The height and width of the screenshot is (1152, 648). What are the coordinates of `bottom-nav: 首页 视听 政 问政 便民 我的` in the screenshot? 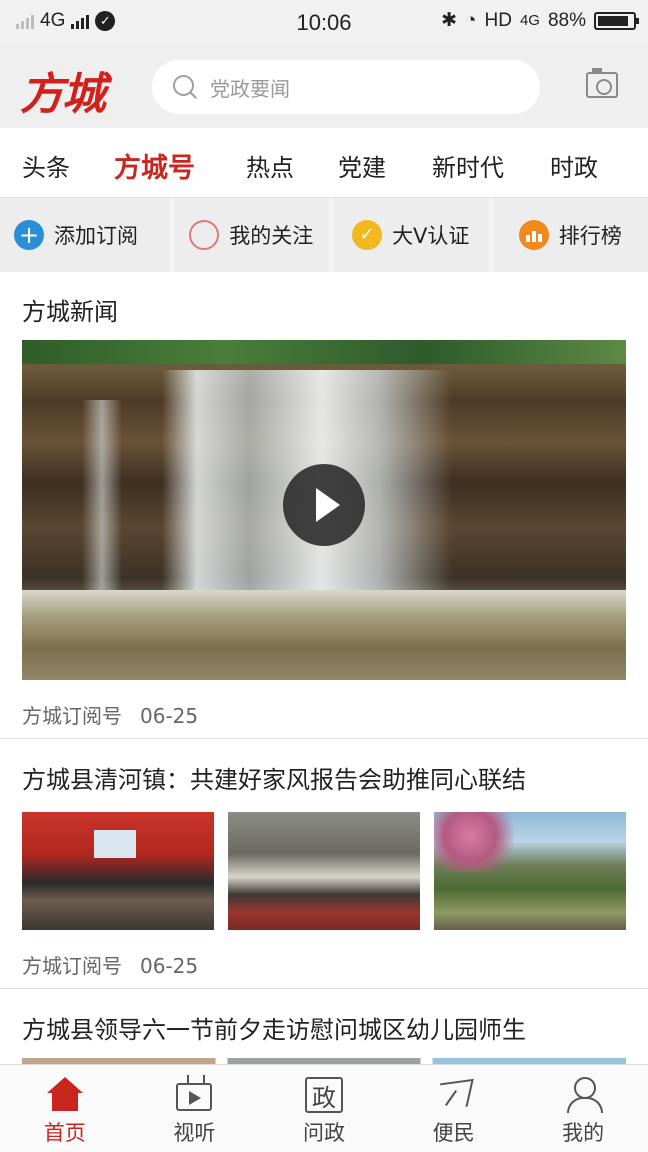 It's located at (324, 1108).